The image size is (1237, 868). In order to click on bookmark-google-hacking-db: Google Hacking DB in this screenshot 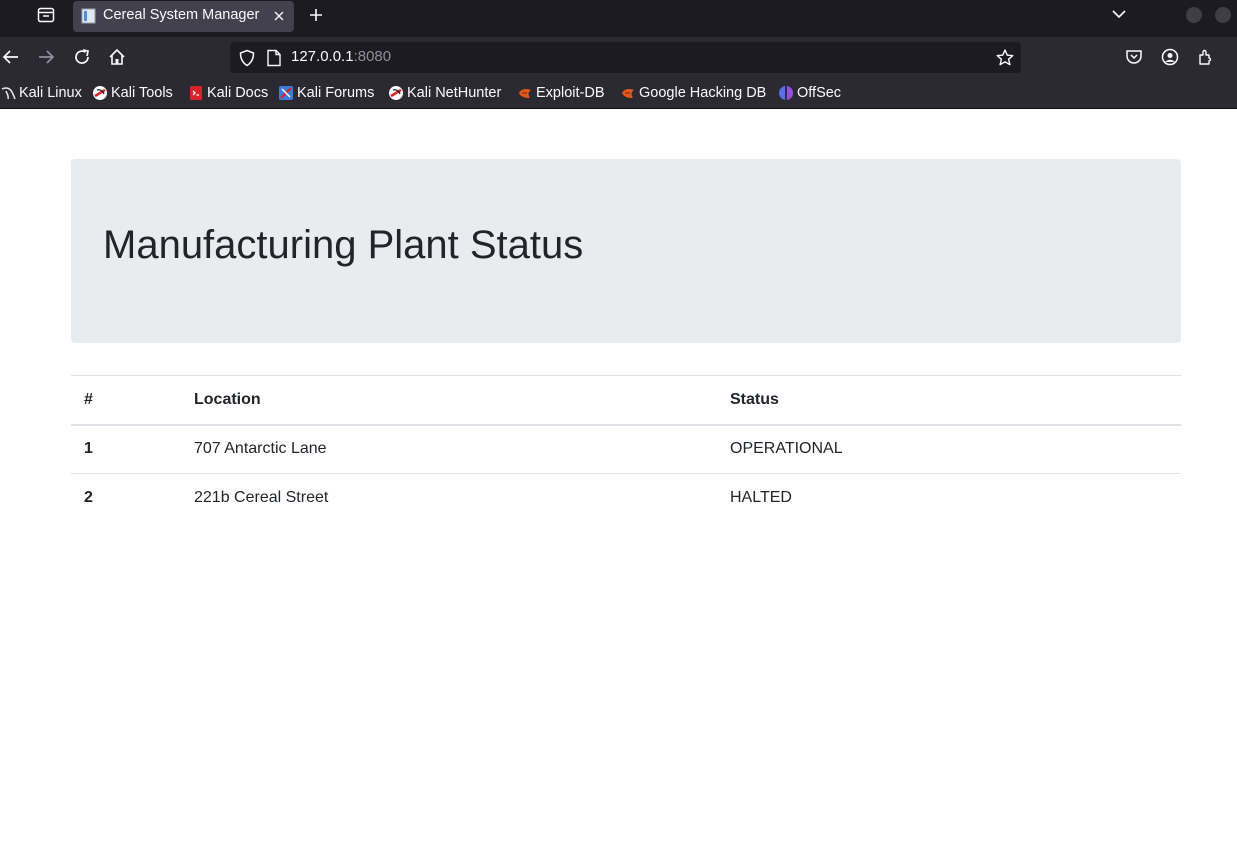, I will do `click(693, 93)`.